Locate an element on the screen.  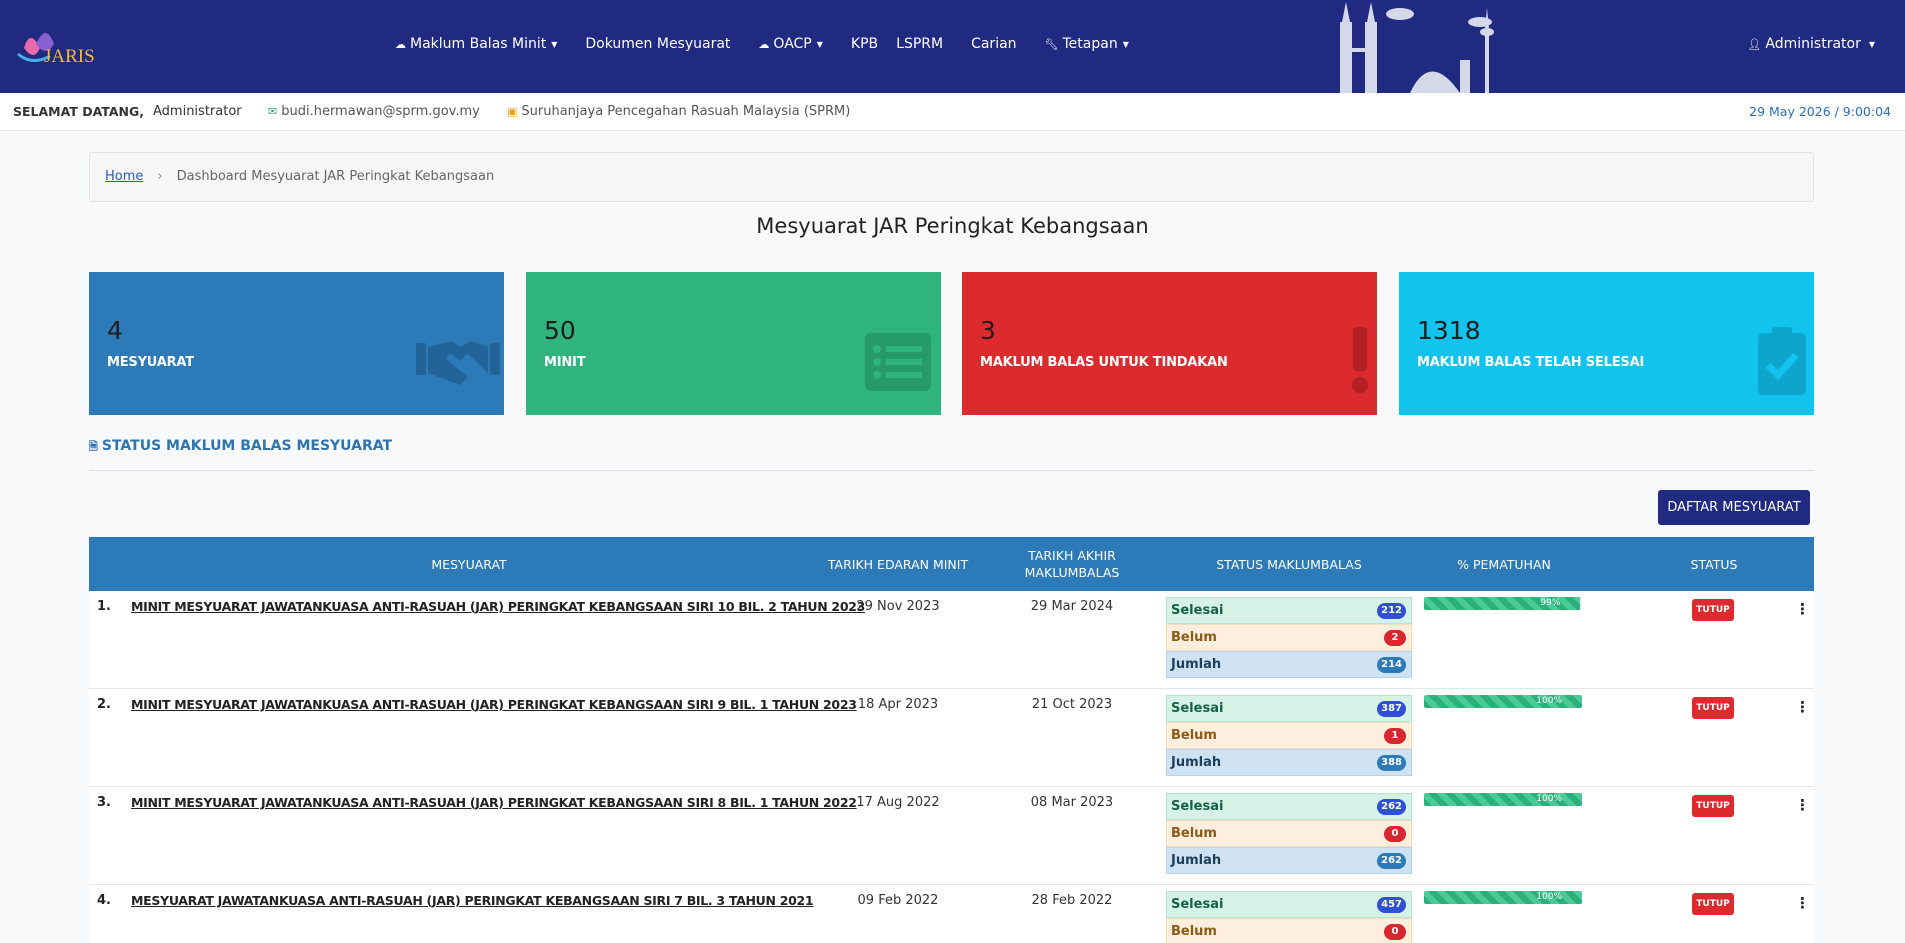
tarikh-akhir: 08 Mar 2023 is located at coordinates (1072, 802).